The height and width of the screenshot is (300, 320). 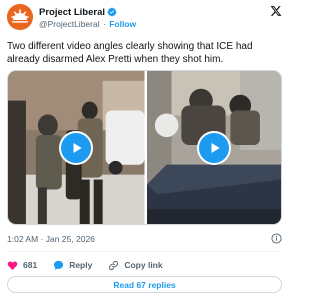 I want to click on reply-bubble-icon, so click(x=59, y=265).